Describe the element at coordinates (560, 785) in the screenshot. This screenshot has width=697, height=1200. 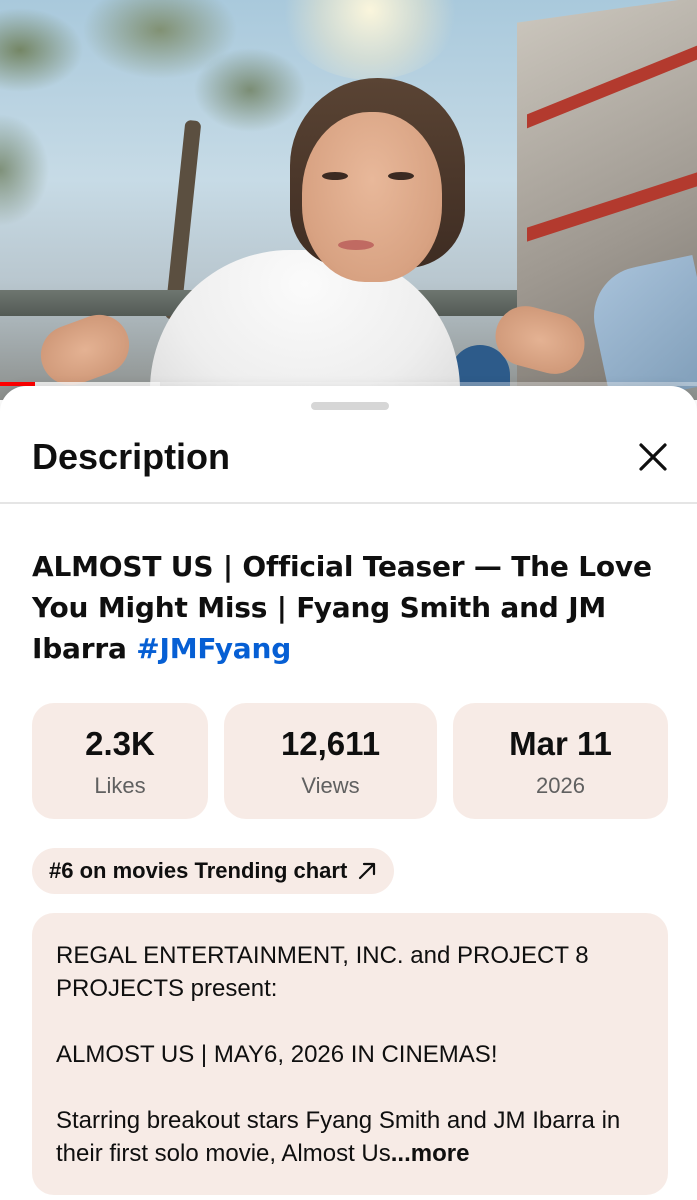
I see `publish-year: 2026` at that location.